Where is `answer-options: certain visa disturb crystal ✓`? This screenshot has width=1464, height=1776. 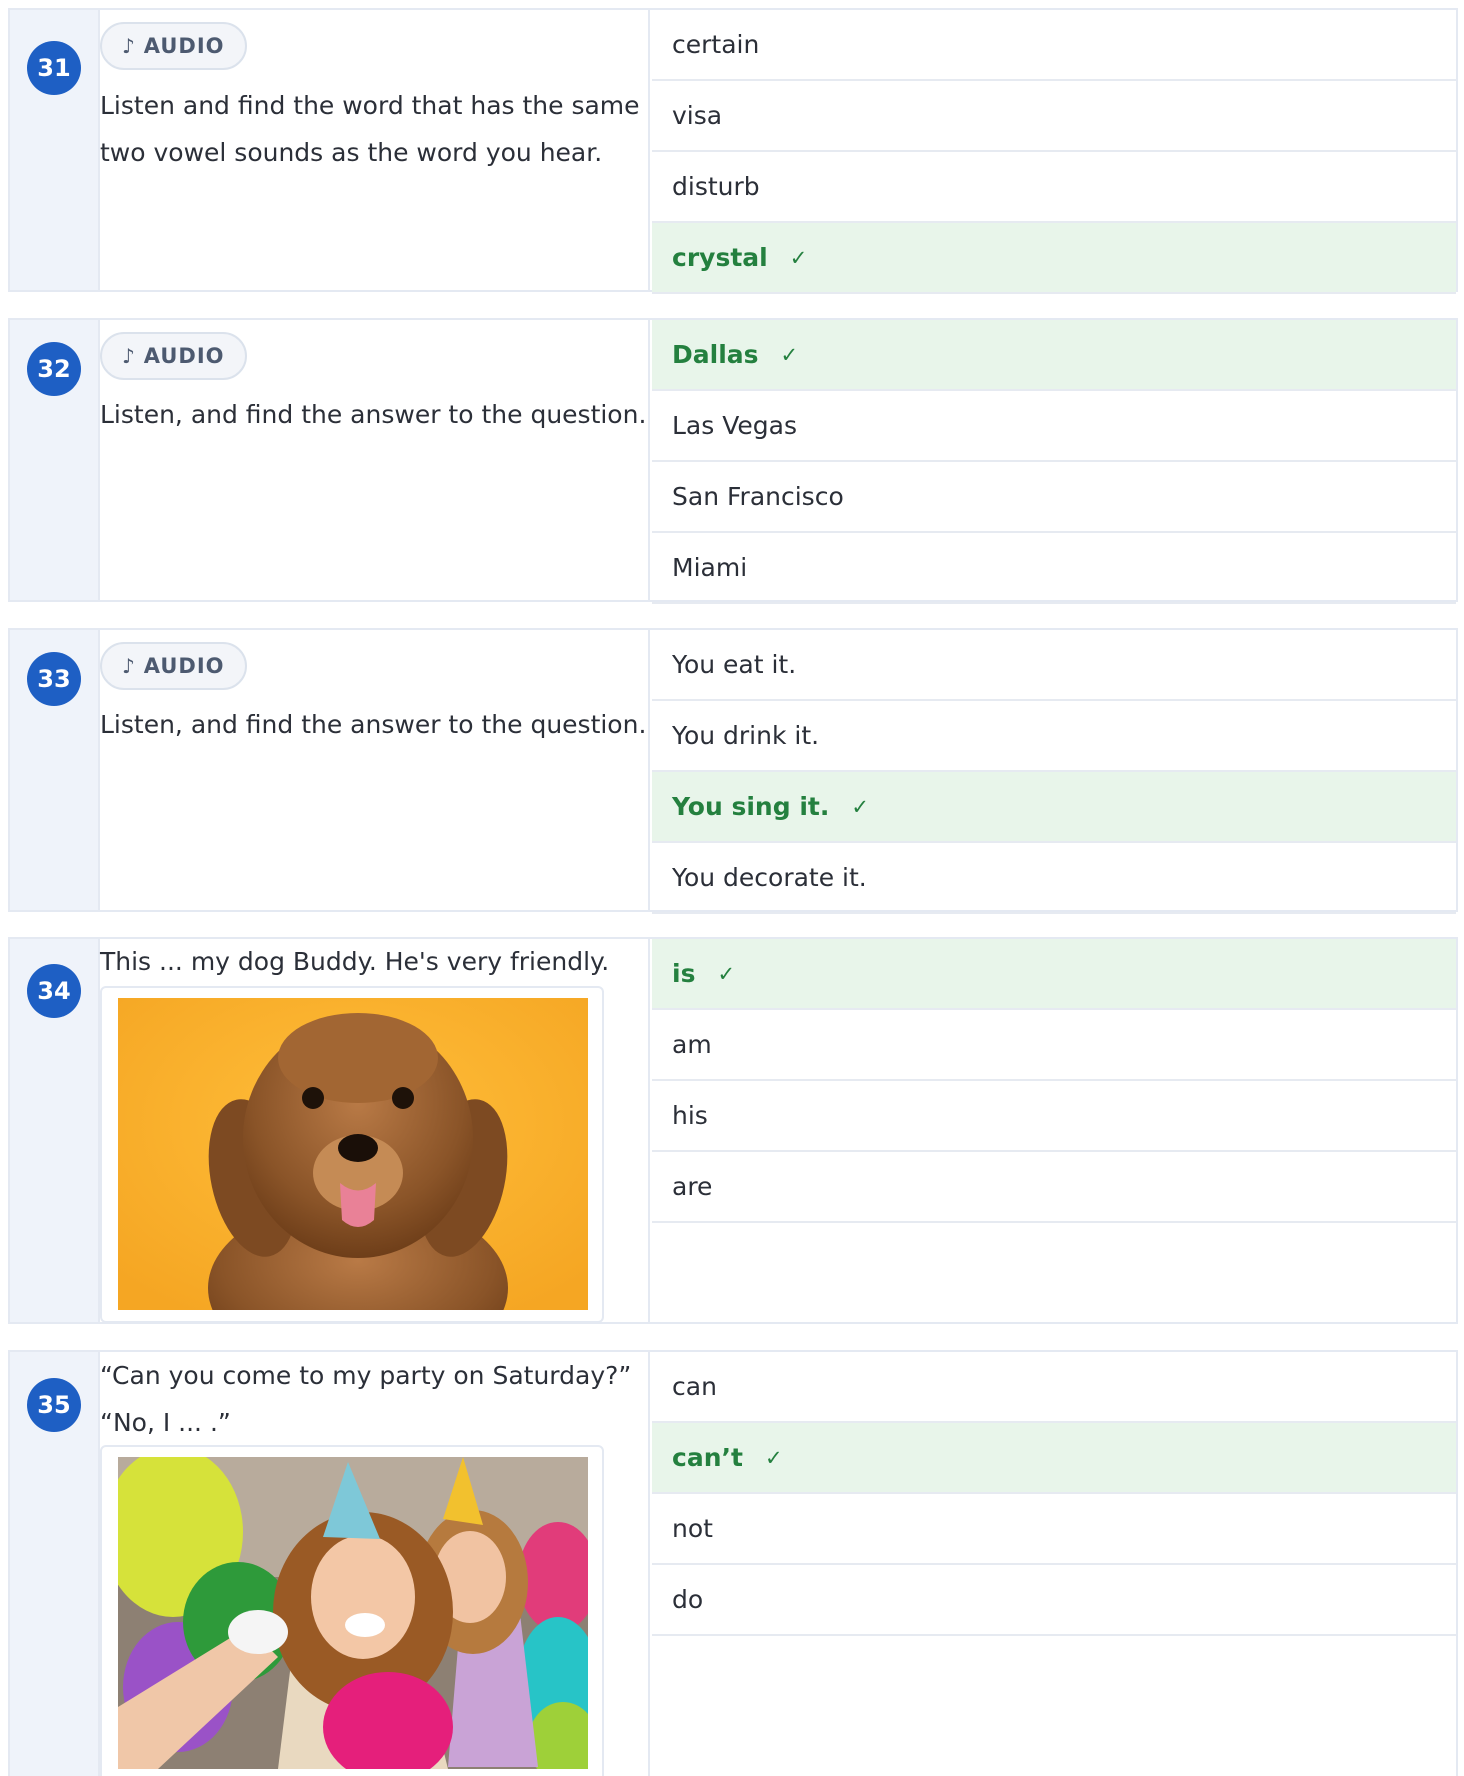 answer-options: certain visa disturb crystal ✓ is located at coordinates (1054, 152).